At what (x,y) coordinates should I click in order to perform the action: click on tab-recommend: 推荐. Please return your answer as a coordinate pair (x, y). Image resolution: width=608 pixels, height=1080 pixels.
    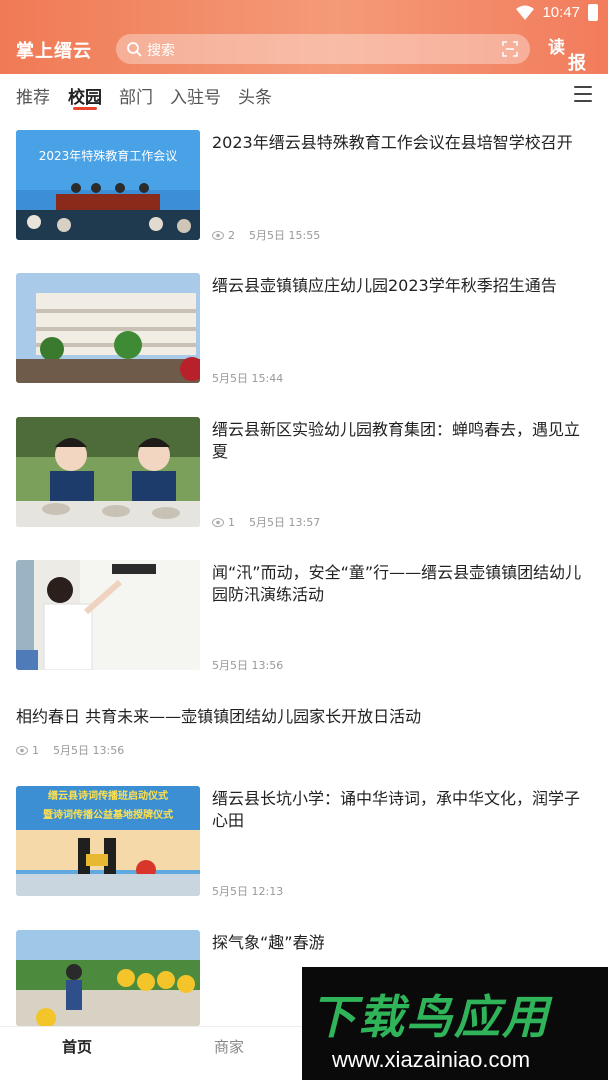
    Looking at the image, I should click on (33, 95).